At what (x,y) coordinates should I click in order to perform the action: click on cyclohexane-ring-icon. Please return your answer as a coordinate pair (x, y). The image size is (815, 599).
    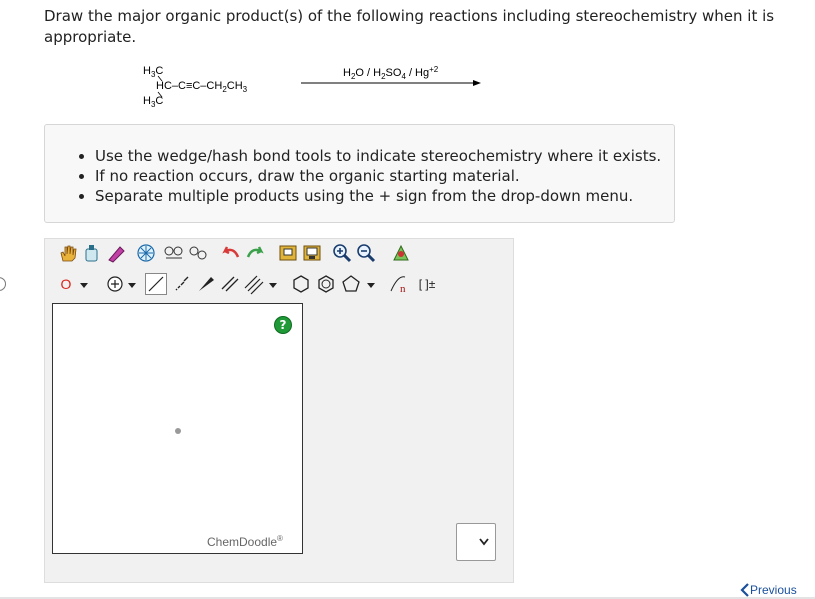
    Looking at the image, I should click on (301, 284).